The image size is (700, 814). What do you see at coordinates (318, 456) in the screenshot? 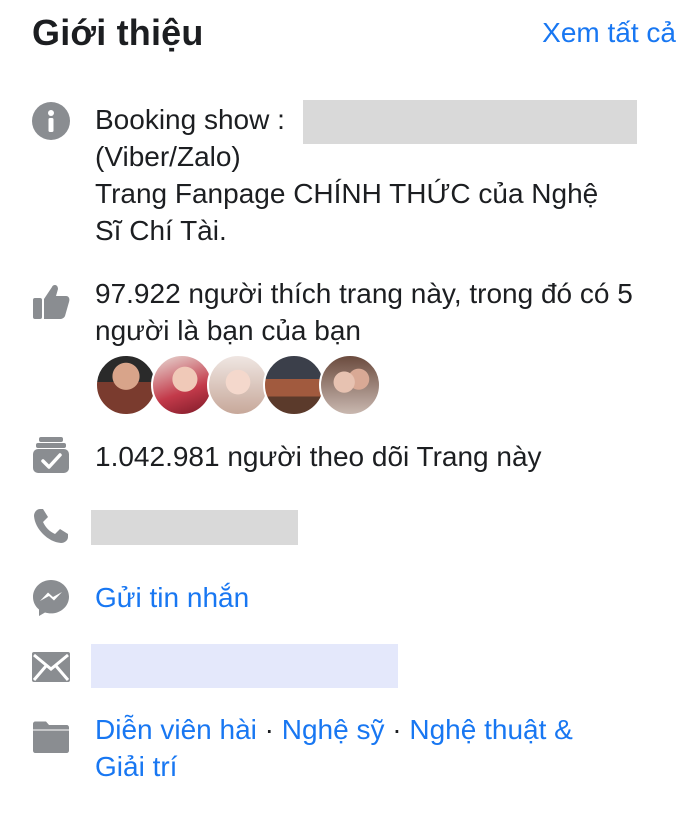
I see `followers-text: 1.042.981 người theo dõi Trang này` at bounding box center [318, 456].